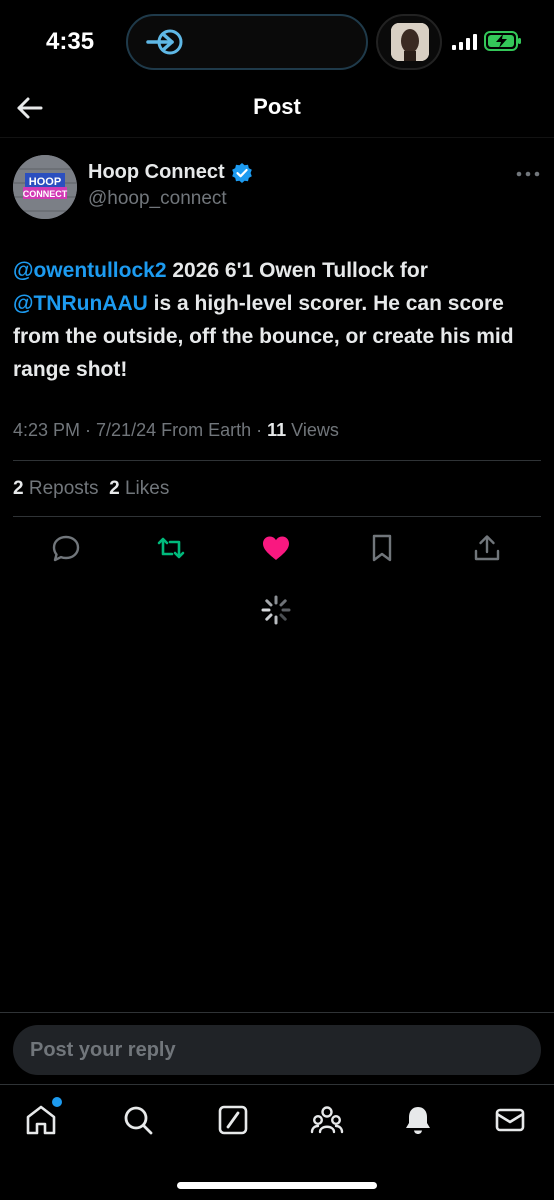  What do you see at coordinates (418, 1120) in the screenshot?
I see `notifications-icon` at bounding box center [418, 1120].